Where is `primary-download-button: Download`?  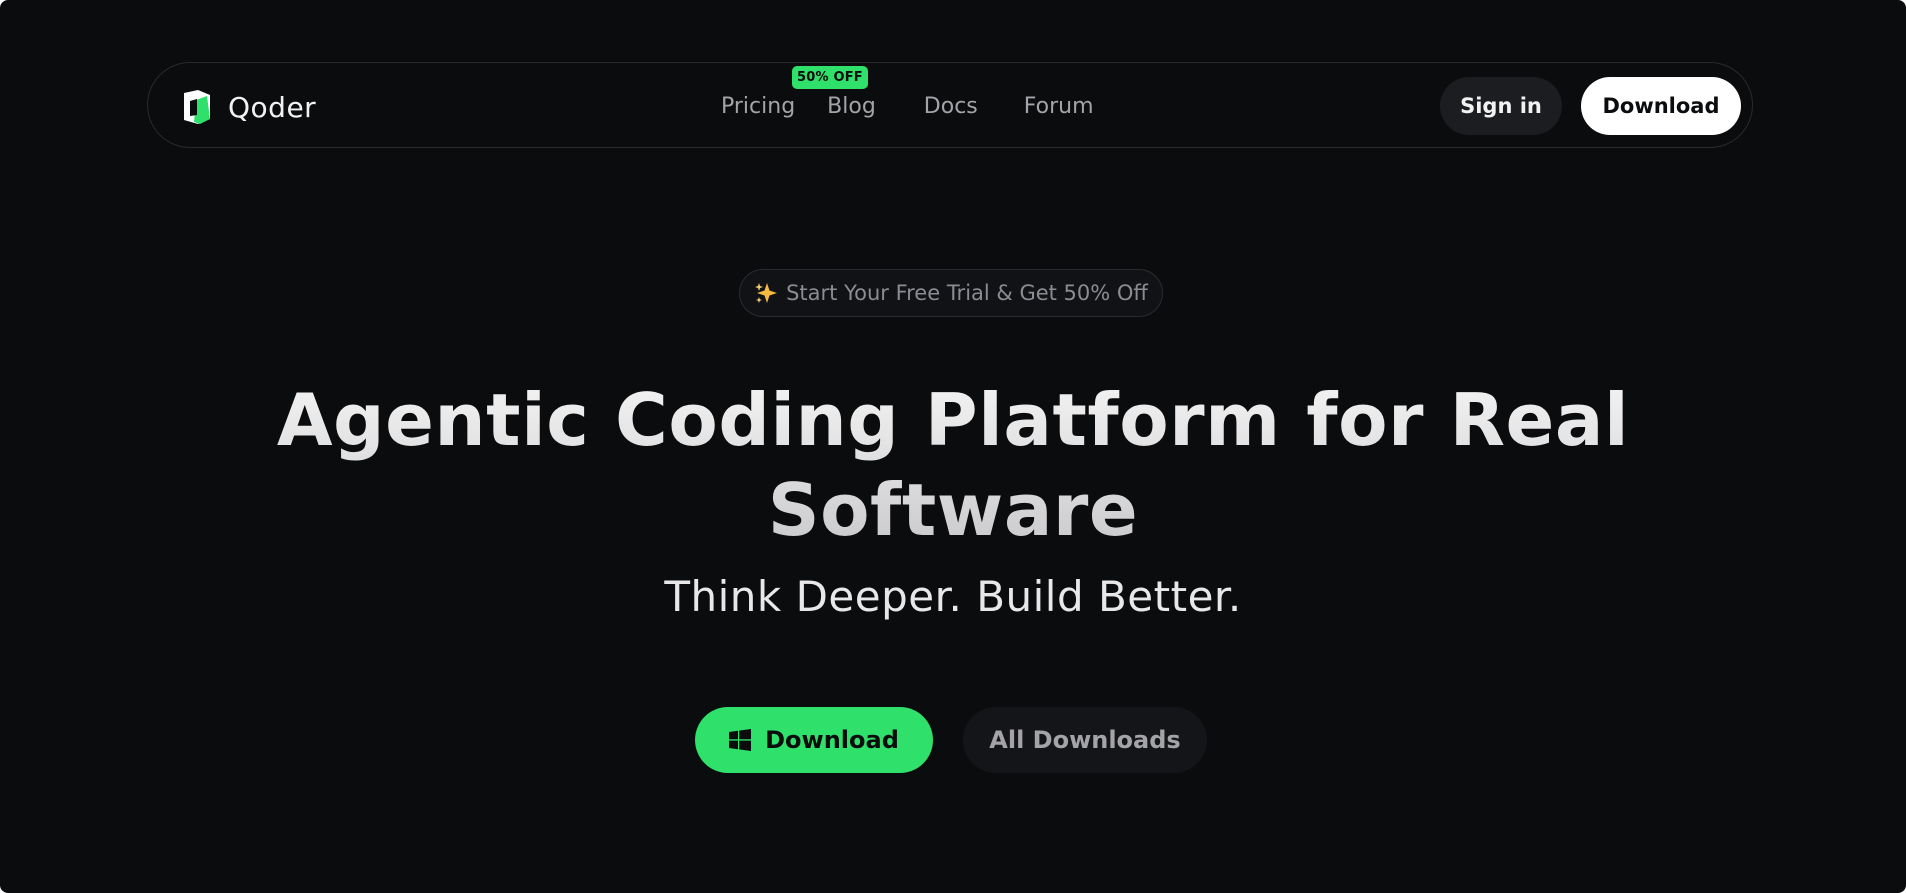 primary-download-button: Download is located at coordinates (814, 740).